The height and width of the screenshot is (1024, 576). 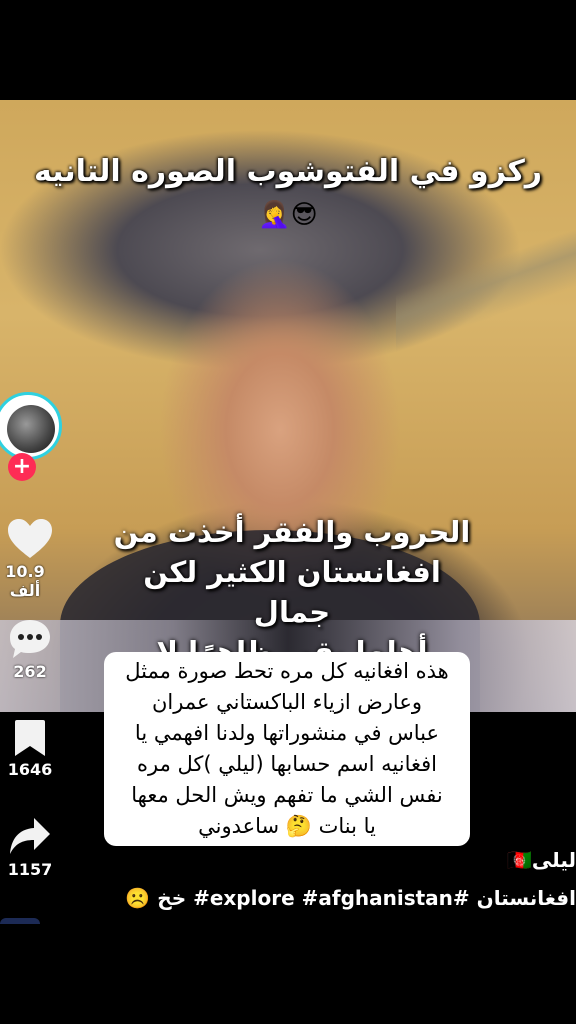 I want to click on share-count: 1157, so click(x=30, y=869).